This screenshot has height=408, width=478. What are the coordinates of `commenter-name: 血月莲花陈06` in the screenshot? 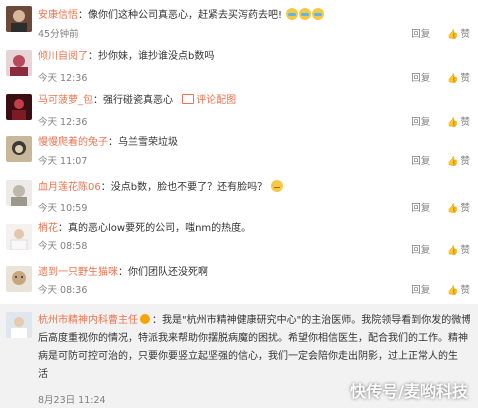 It's located at (69, 187).